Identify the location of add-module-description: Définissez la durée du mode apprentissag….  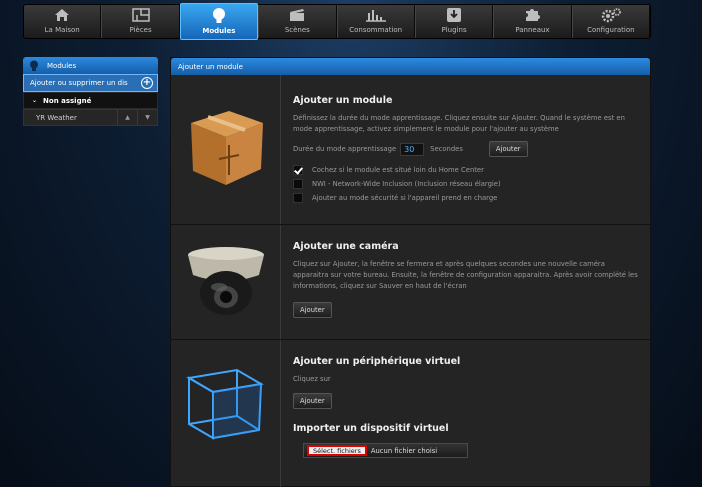
(459, 123).